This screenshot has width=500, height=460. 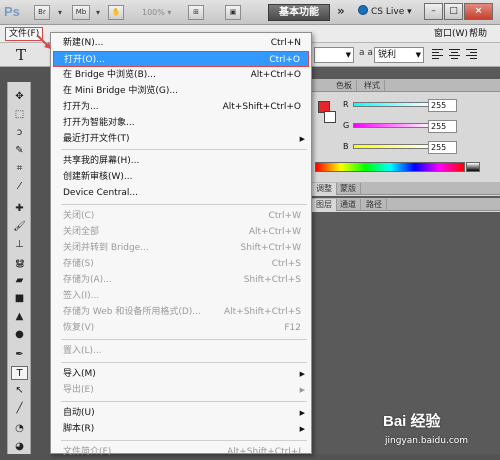 I want to click on path-selection-tool-icon: ↖, so click(x=19, y=391).